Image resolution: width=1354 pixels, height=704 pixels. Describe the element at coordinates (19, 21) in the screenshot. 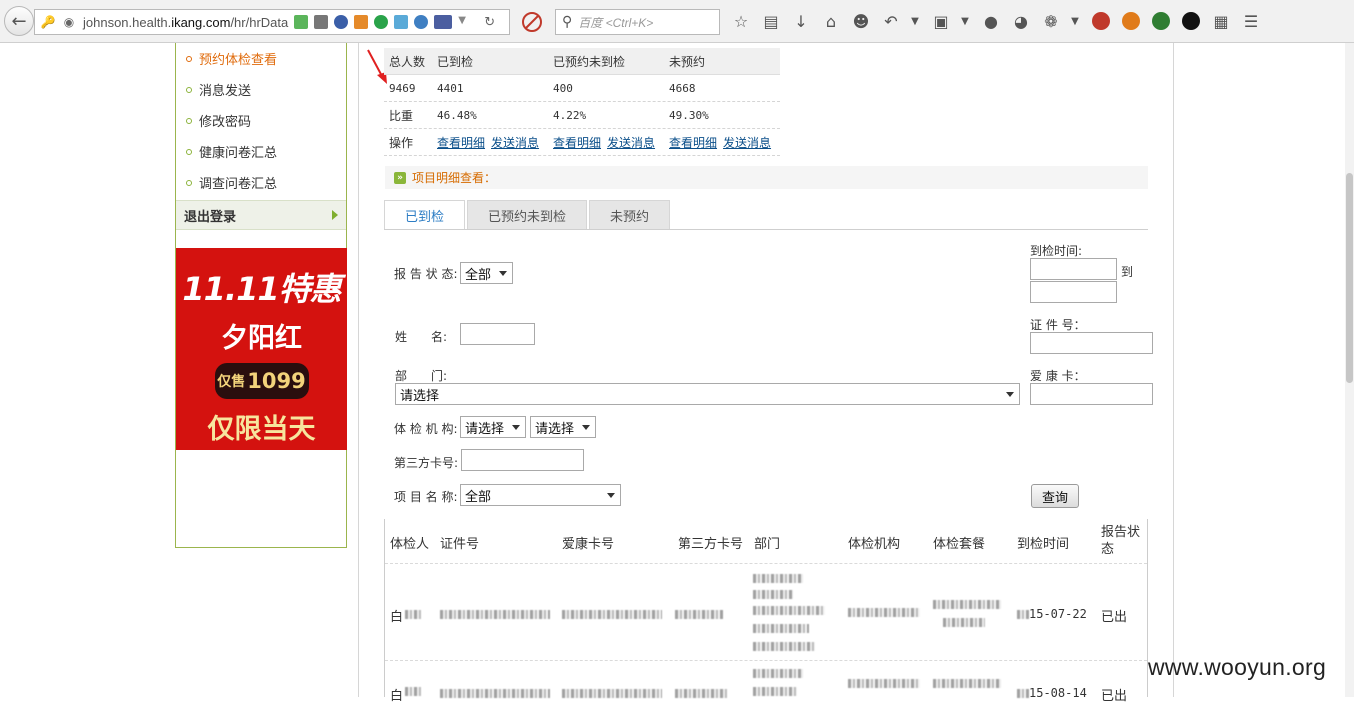

I see `back-icon: ←` at that location.